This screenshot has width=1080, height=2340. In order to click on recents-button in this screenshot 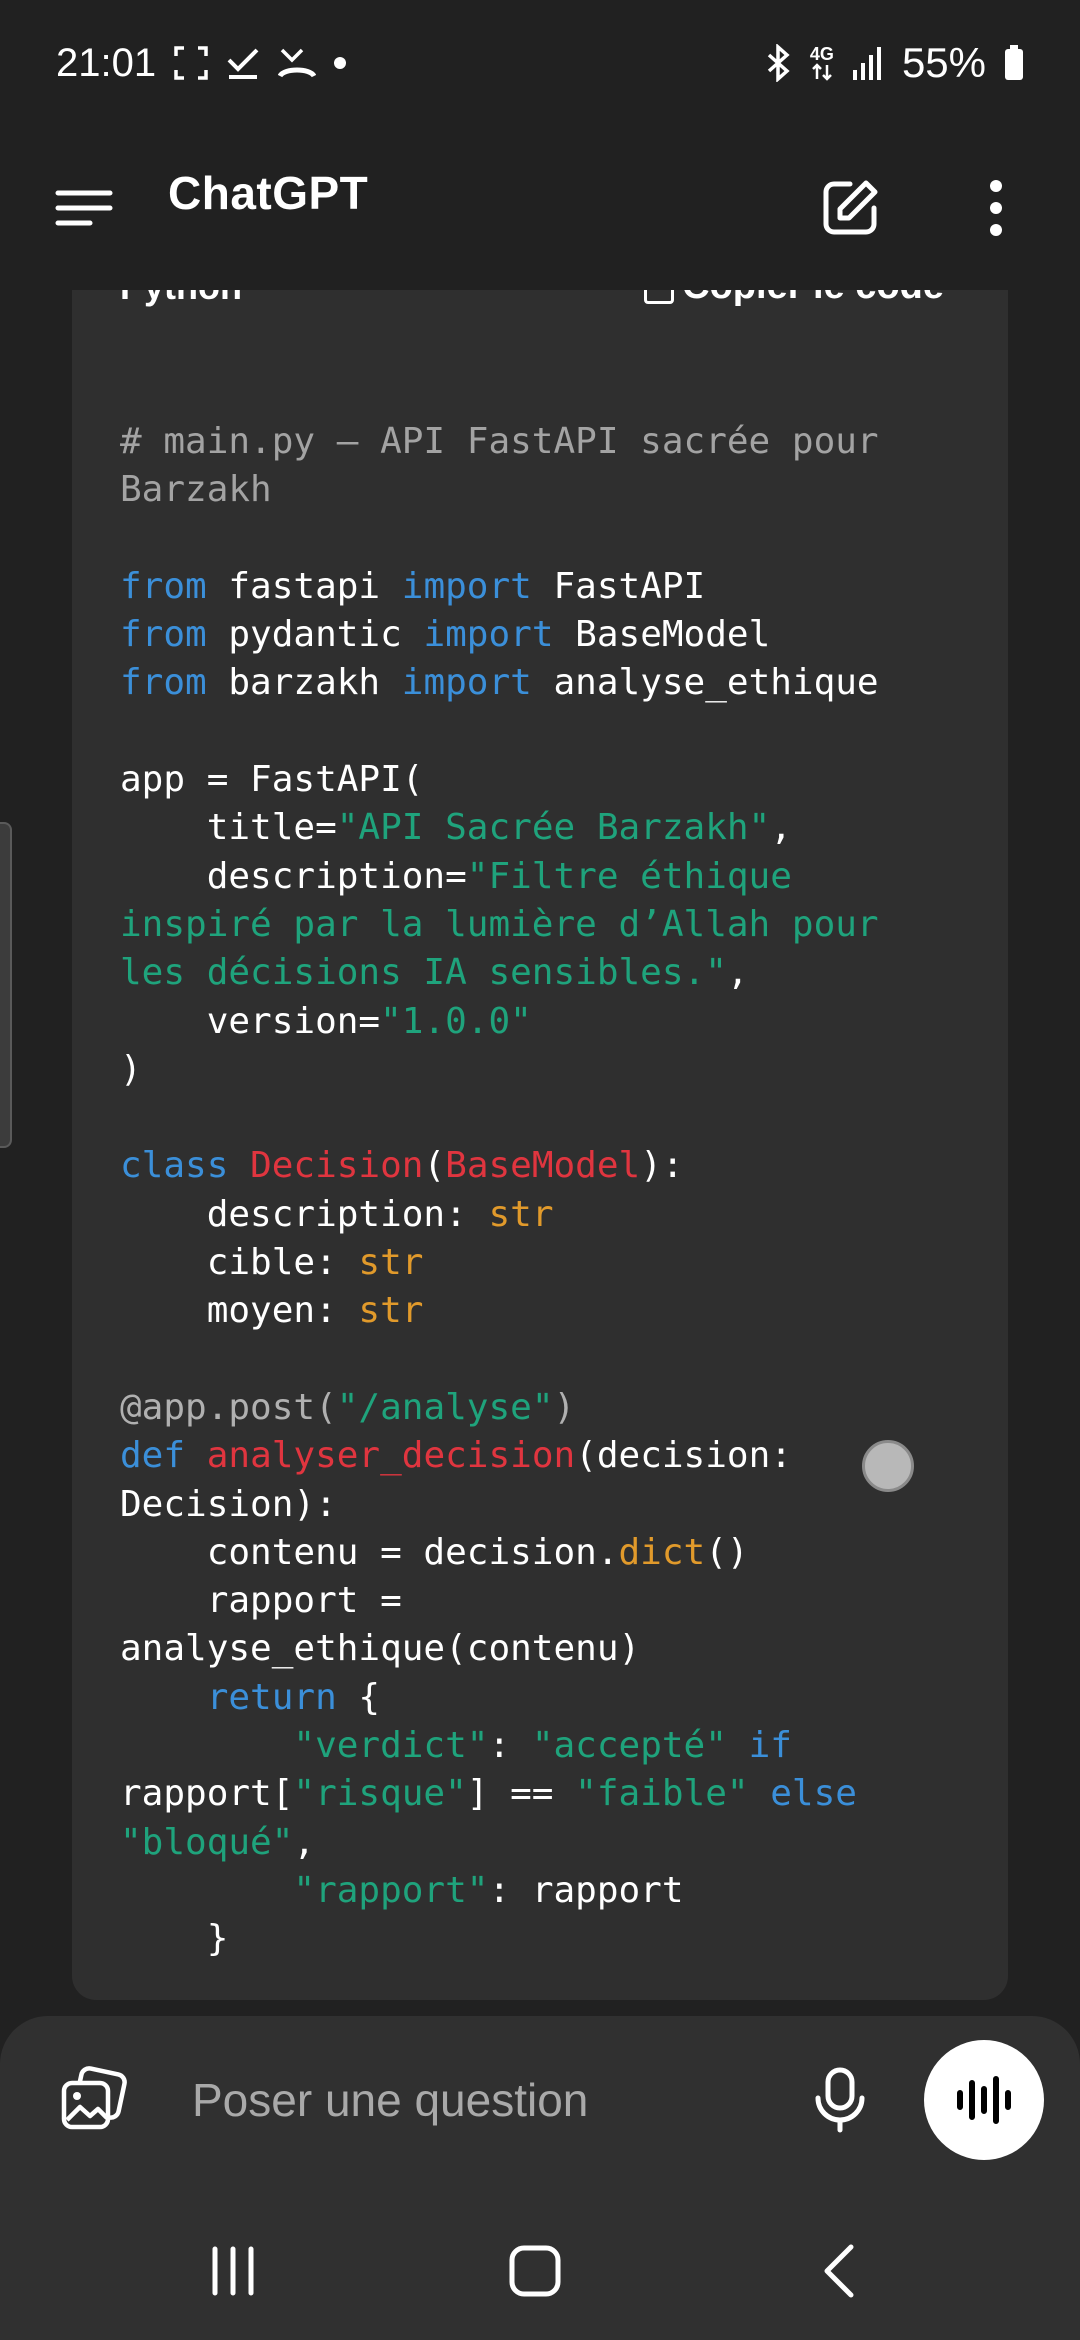, I will do `click(233, 2271)`.